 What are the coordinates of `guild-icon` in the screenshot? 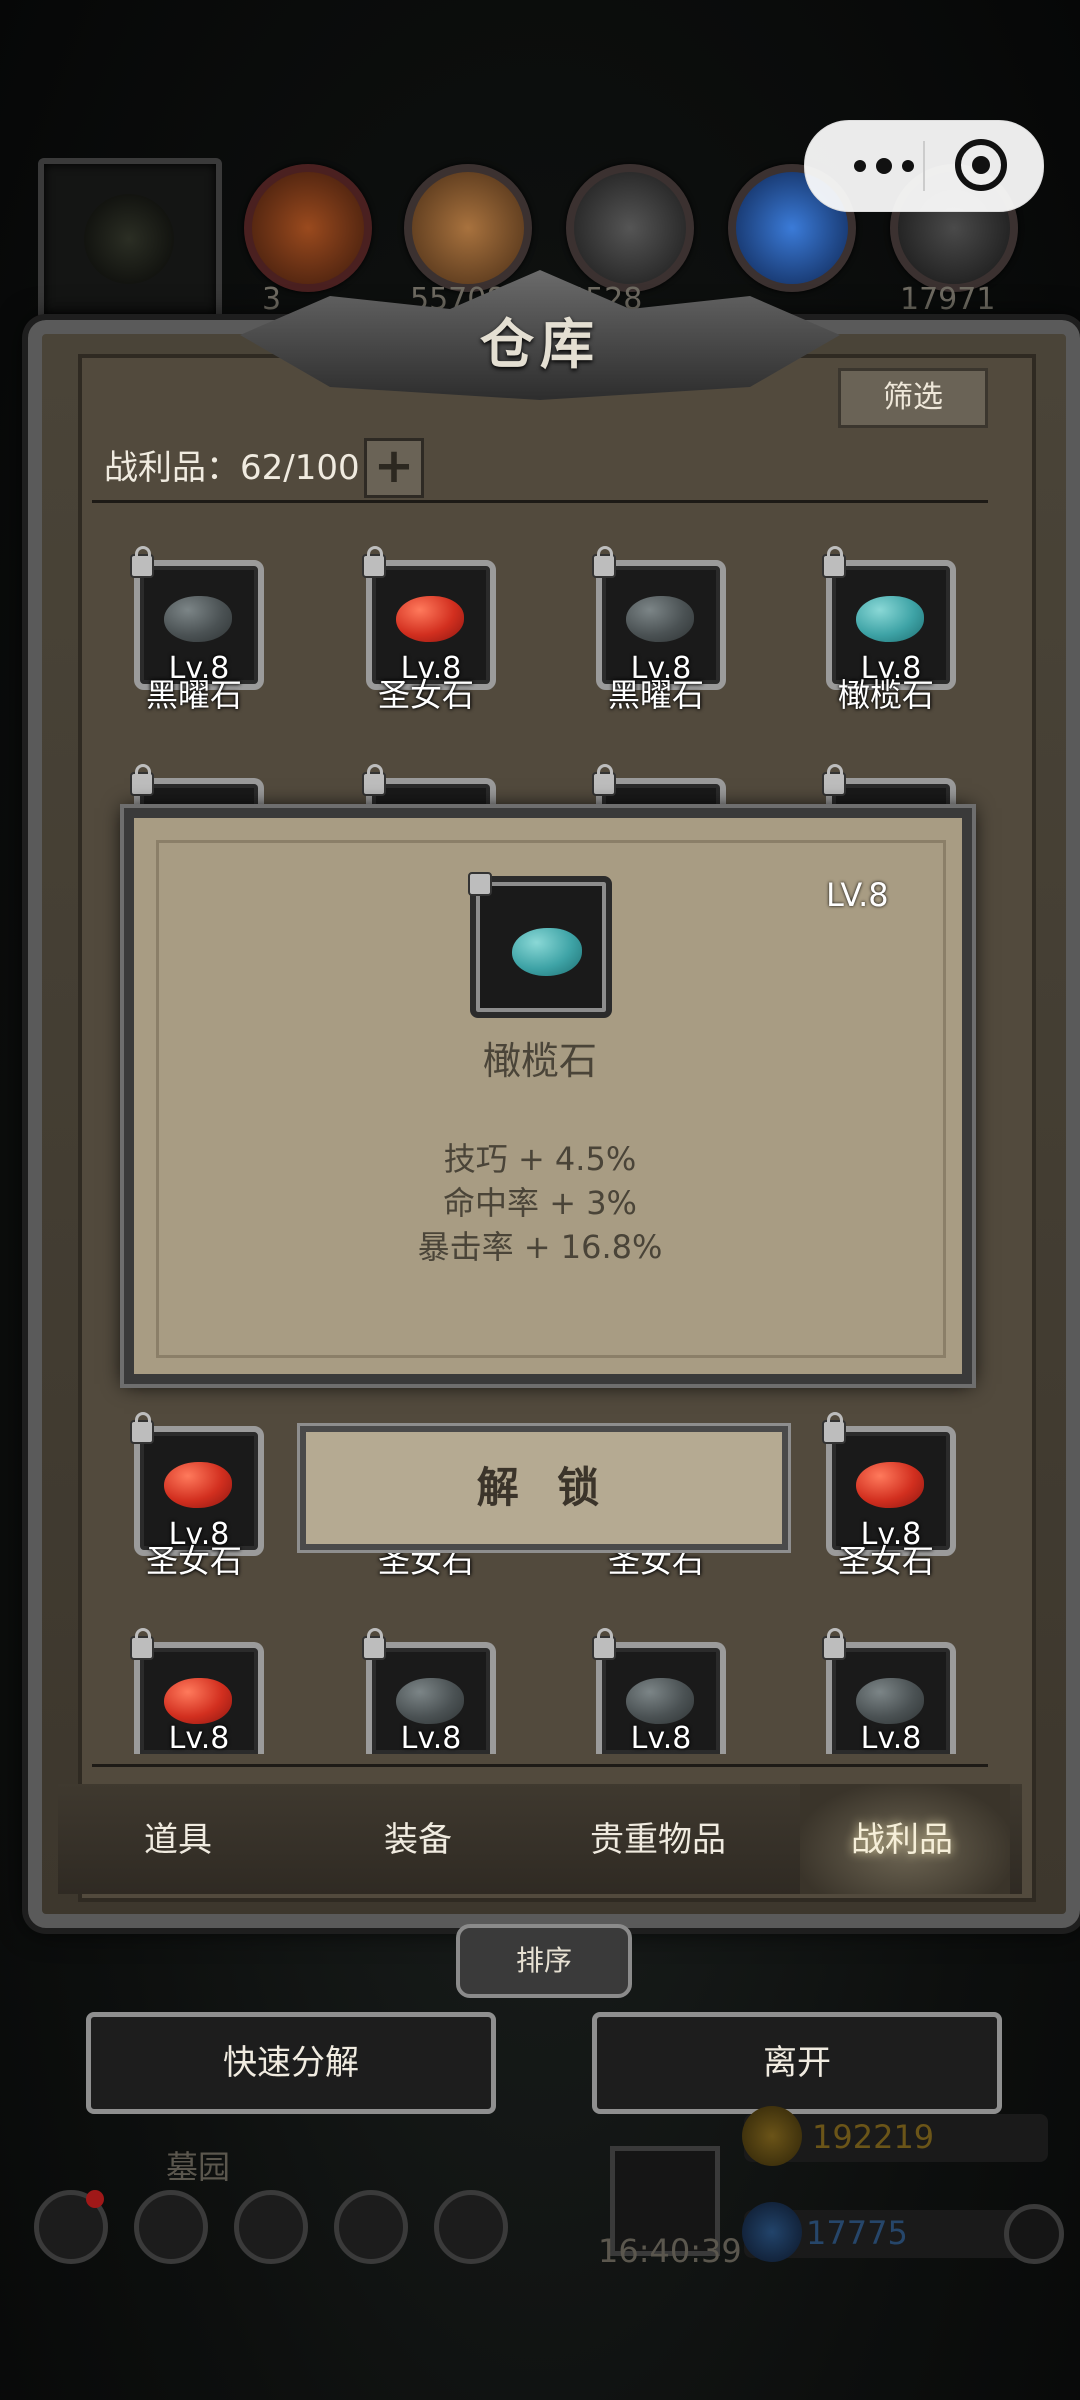 It's located at (271, 2227).